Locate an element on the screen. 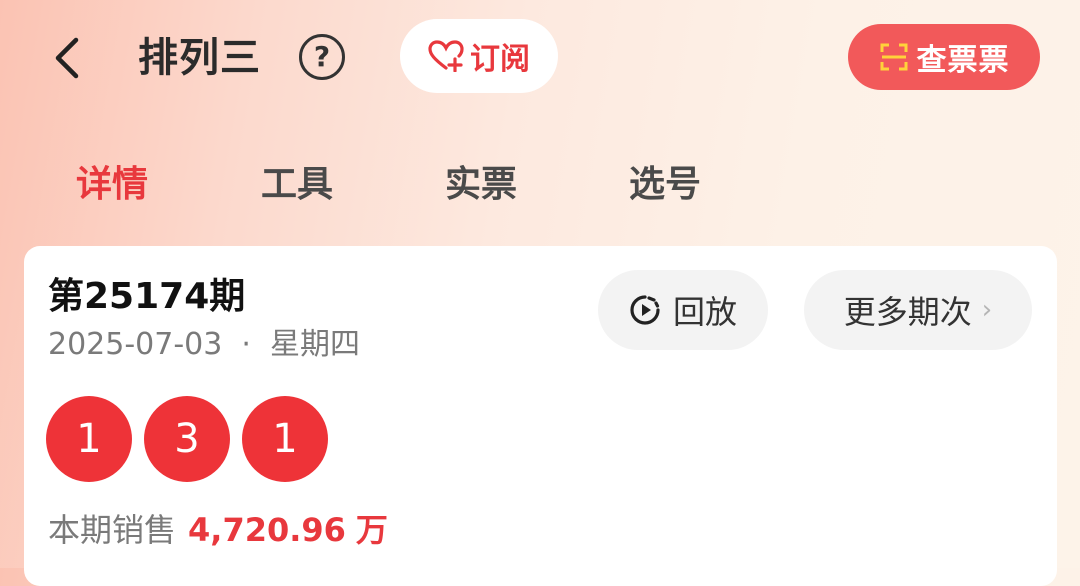 This screenshot has width=1080, height=586. back-button is located at coordinates (68, 58).